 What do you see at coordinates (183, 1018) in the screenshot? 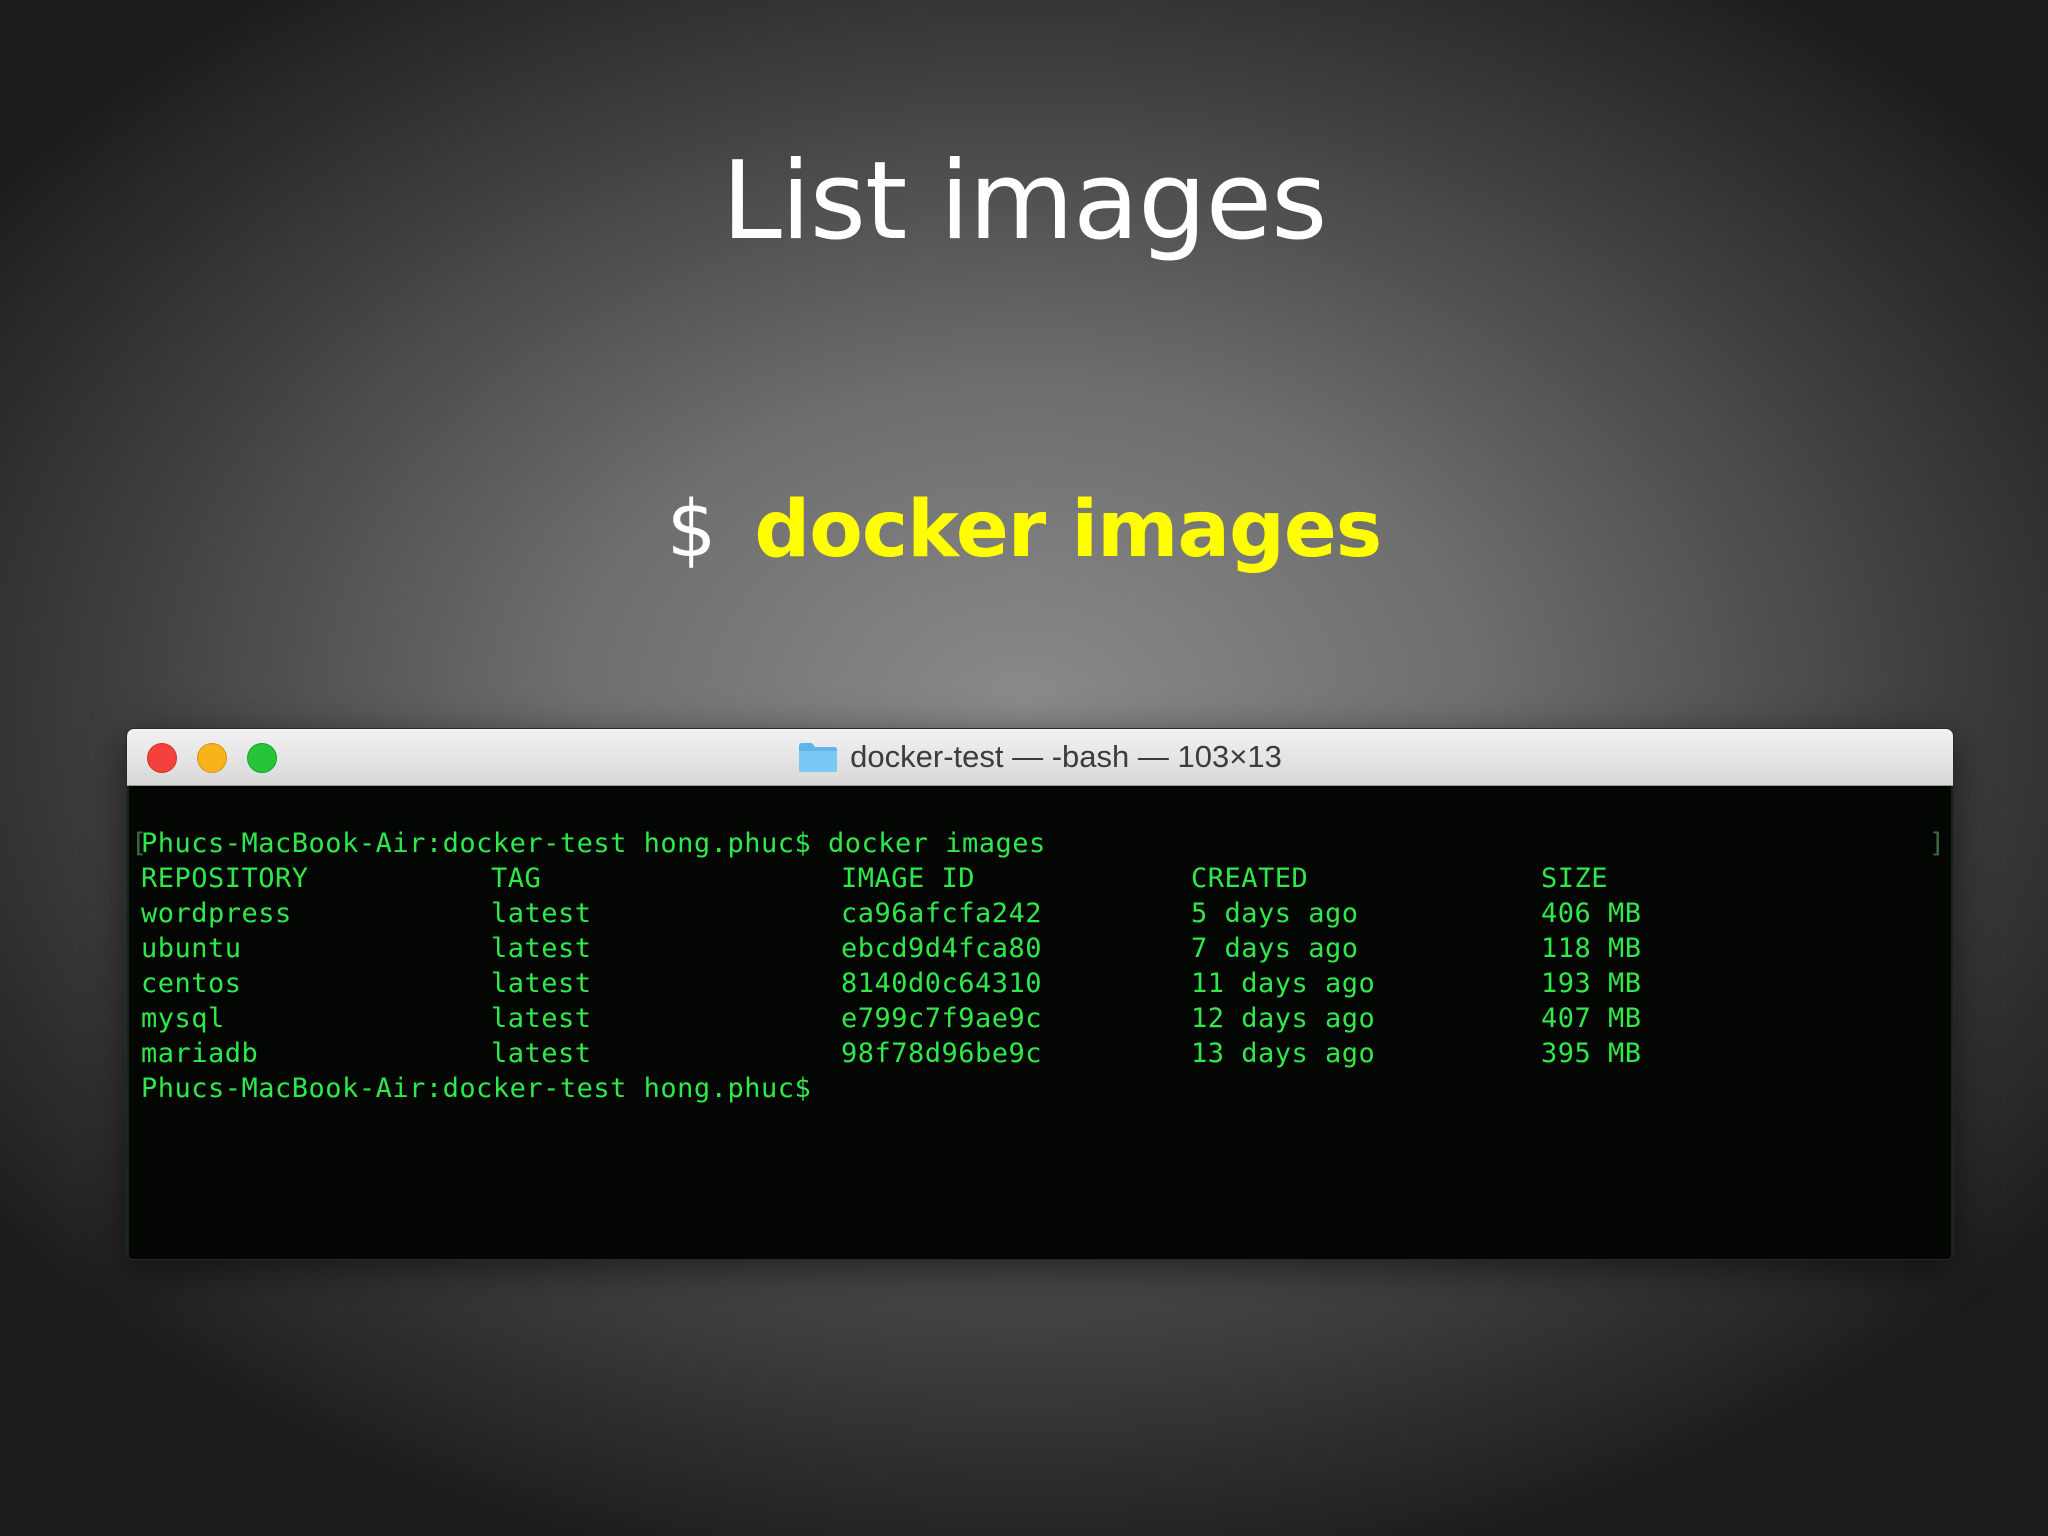
I see `cell-repository: mysql` at bounding box center [183, 1018].